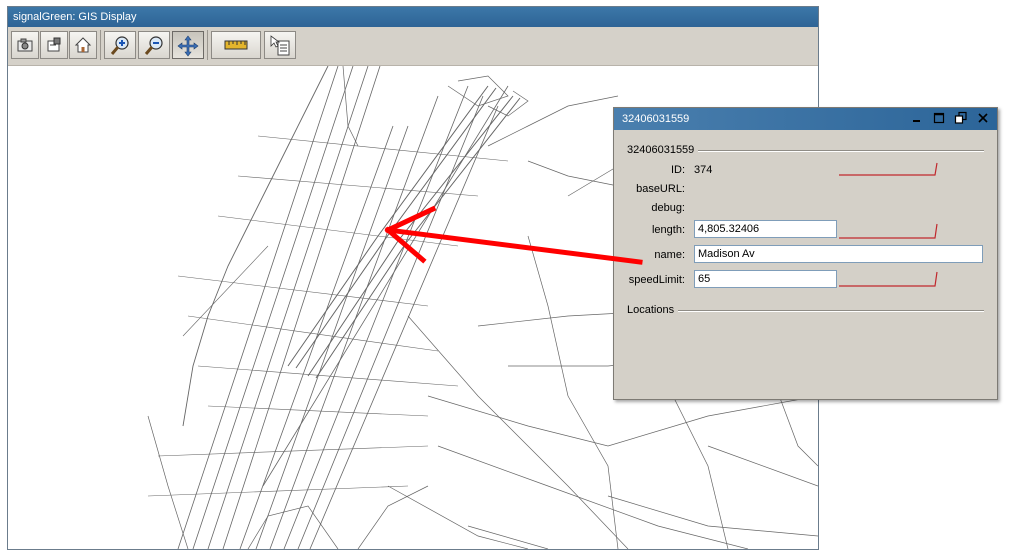 The height and width of the screenshot is (557, 1010). What do you see at coordinates (983, 118) in the screenshot?
I see `close-icon` at bounding box center [983, 118].